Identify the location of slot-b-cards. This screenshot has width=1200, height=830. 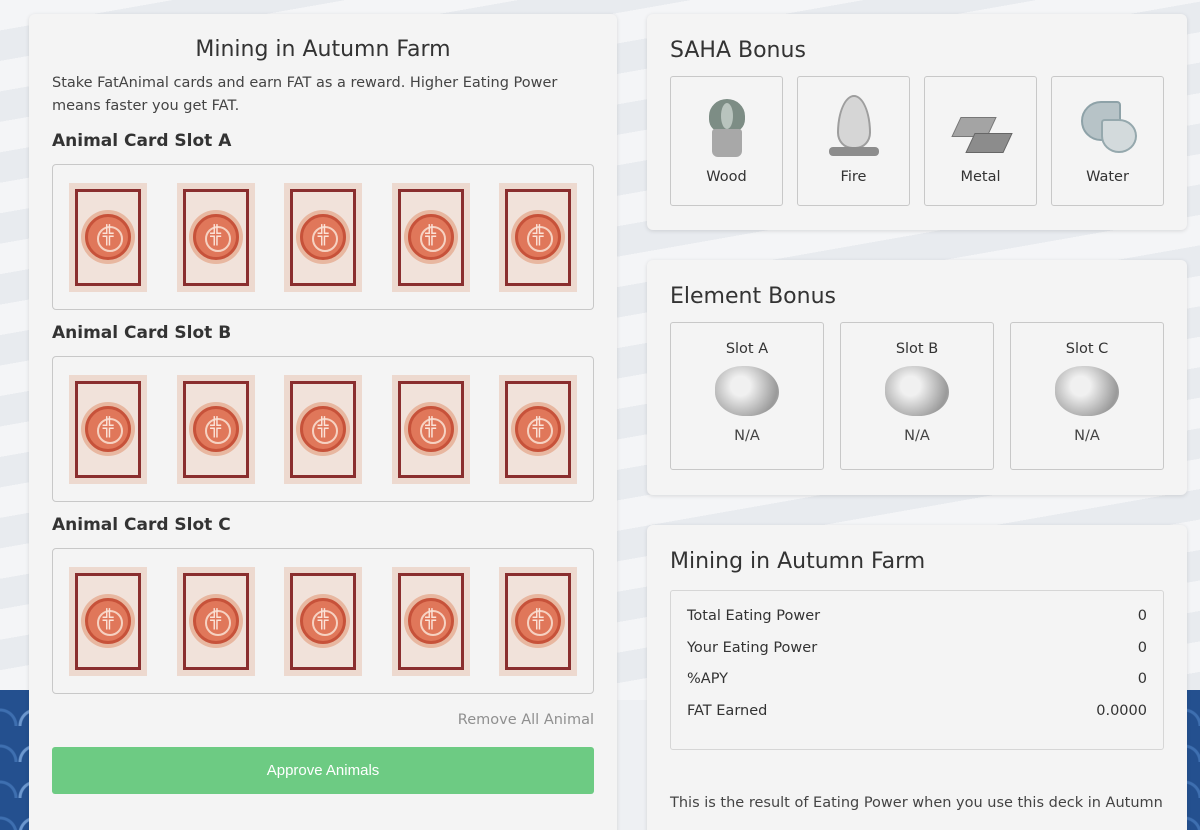
(323, 429).